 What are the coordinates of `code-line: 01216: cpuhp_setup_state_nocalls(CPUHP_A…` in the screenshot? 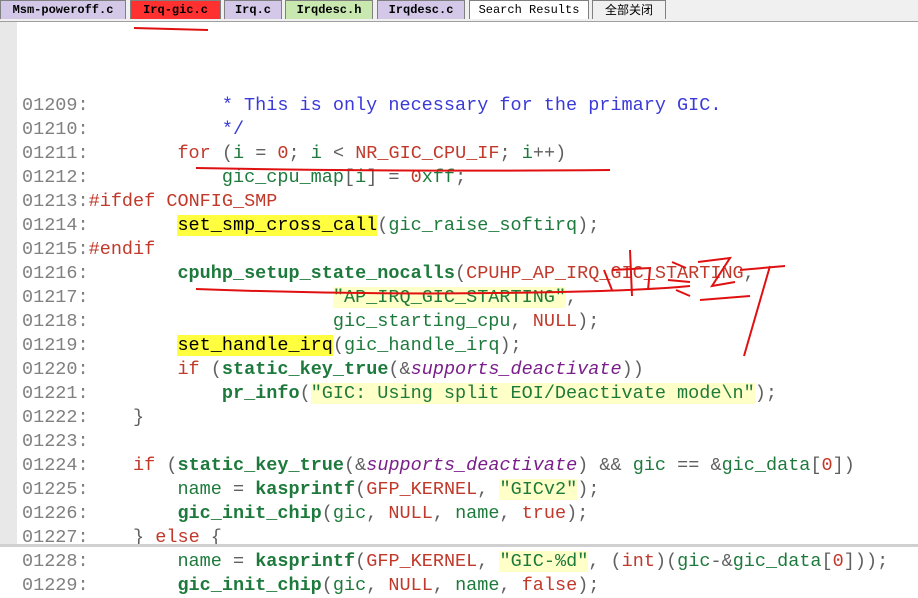 It's located at (455, 274).